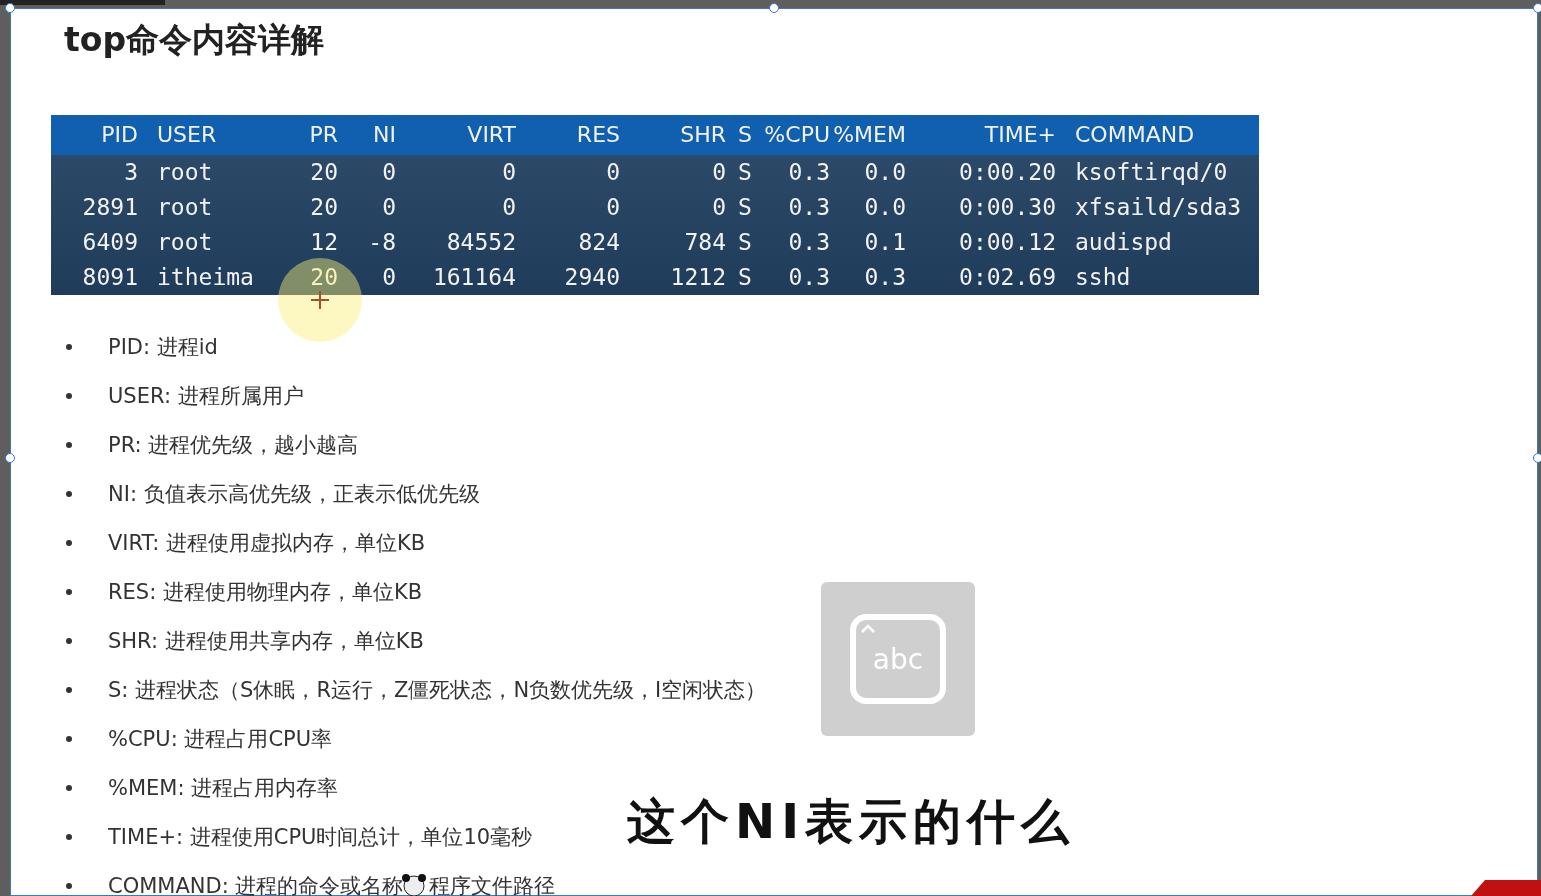 Image resolution: width=1541 pixels, height=896 pixels. I want to click on table-cell-text: 0:02.69, so click(1007, 277).